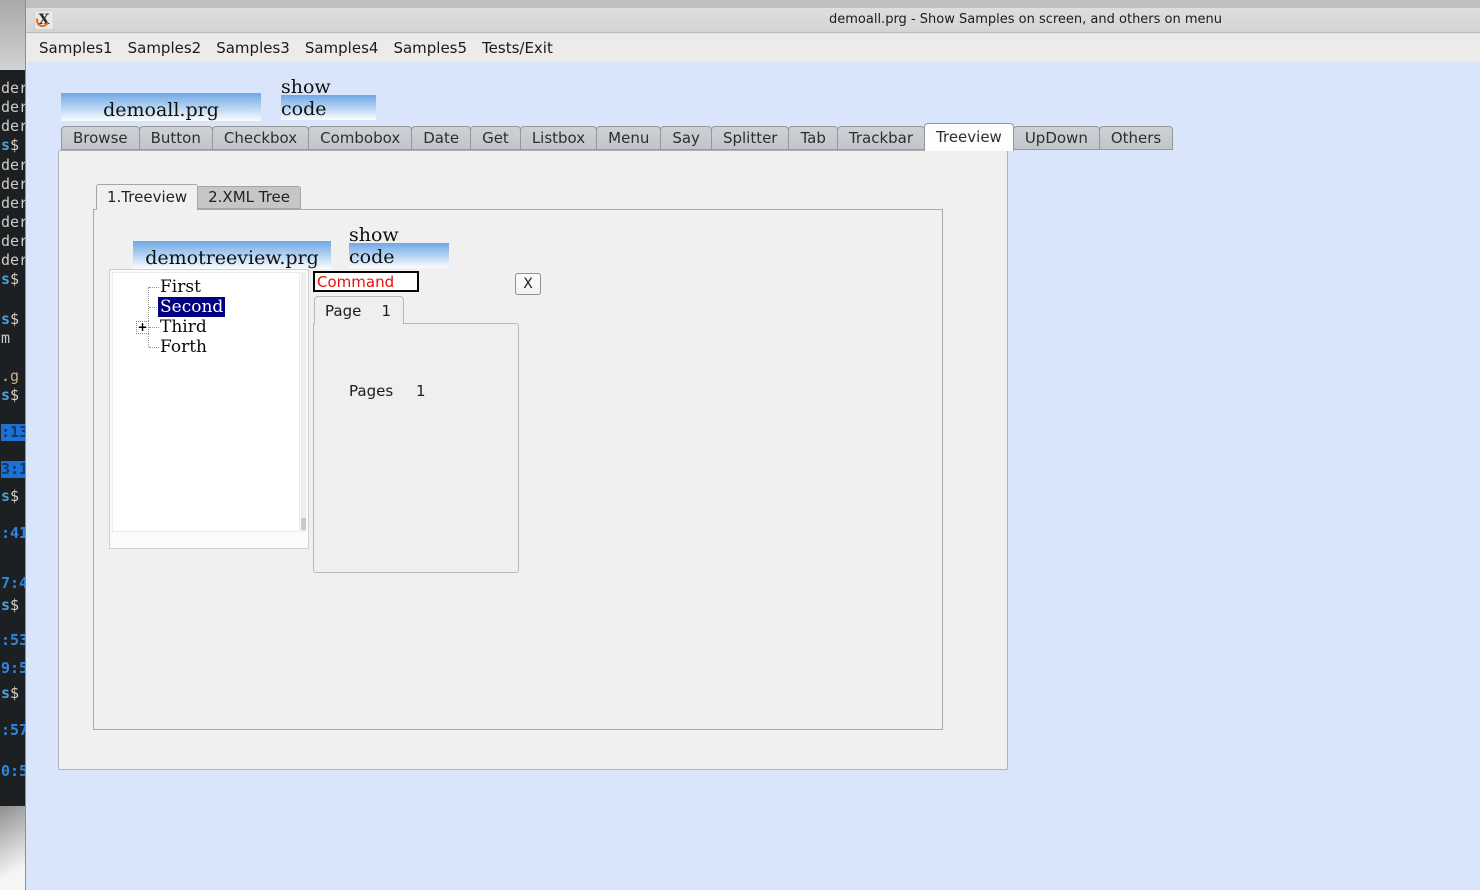 The image size is (1480, 890). I want to click on terminal-text: :13, so click(14, 432).